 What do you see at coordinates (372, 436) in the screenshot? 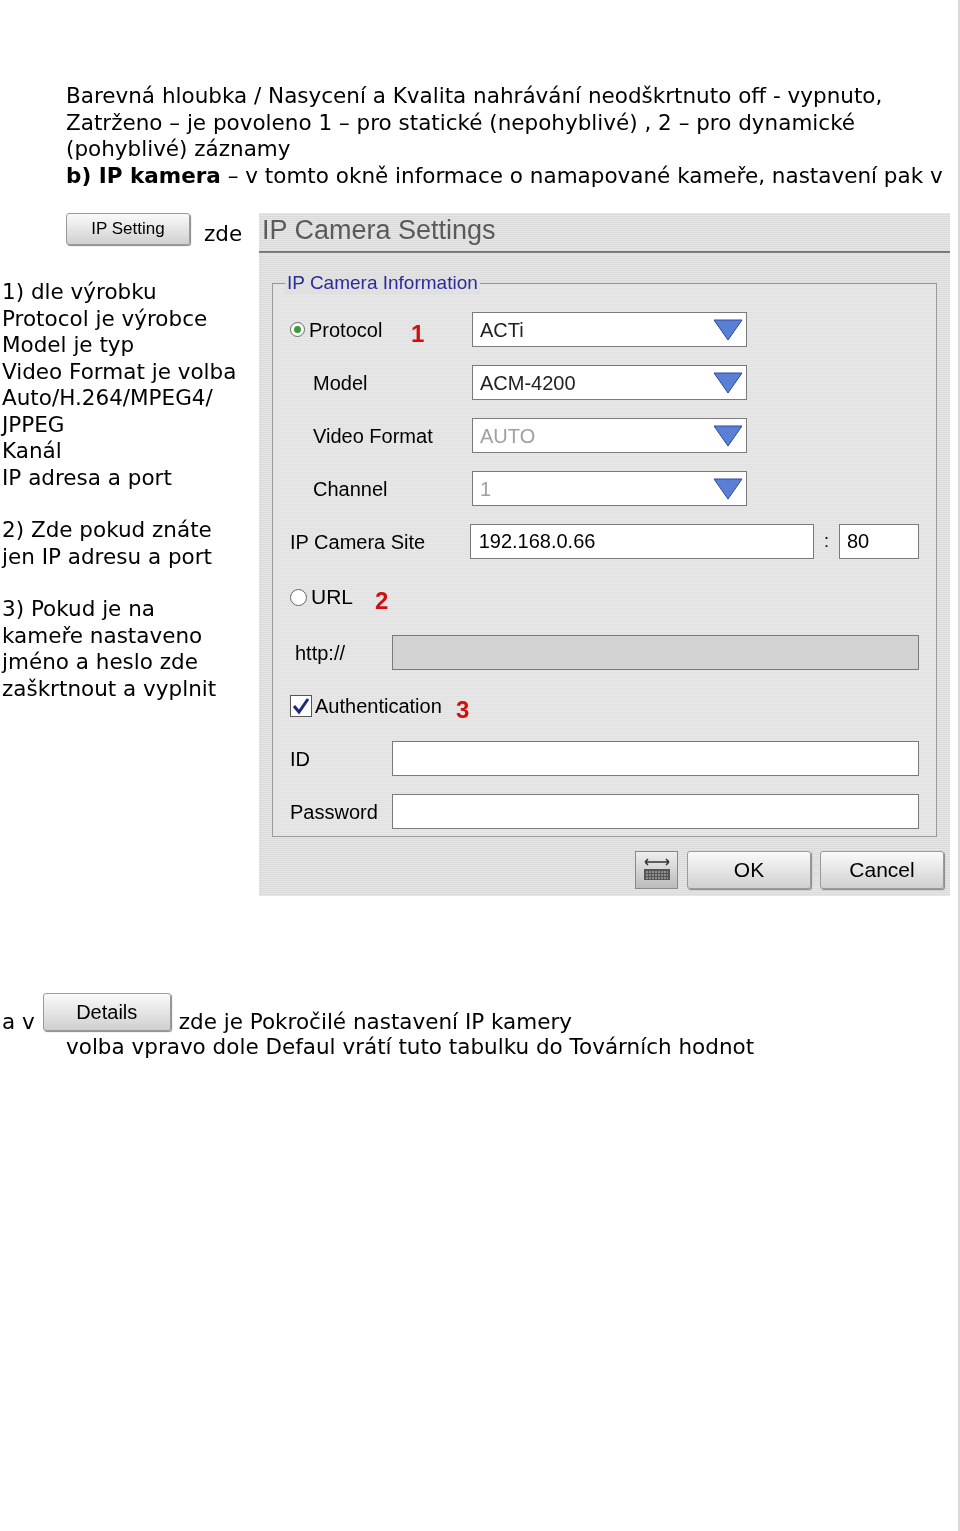
I see `field-label: Video Format` at bounding box center [372, 436].